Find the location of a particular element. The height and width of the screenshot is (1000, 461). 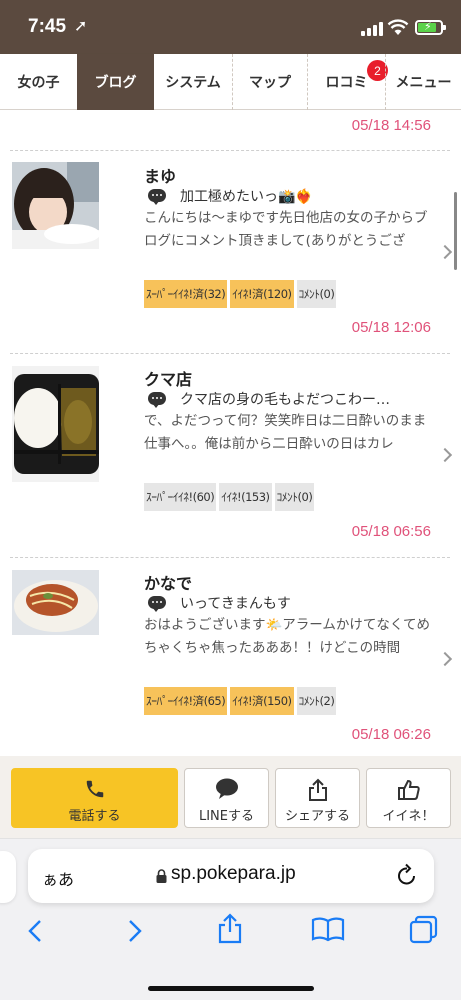

post-excerpt: で、よだつって何？笑笑昨日は二日酔いのまま仕事へ。。俺は前から二日酔いの日はカレ is located at coordinates (285, 432).